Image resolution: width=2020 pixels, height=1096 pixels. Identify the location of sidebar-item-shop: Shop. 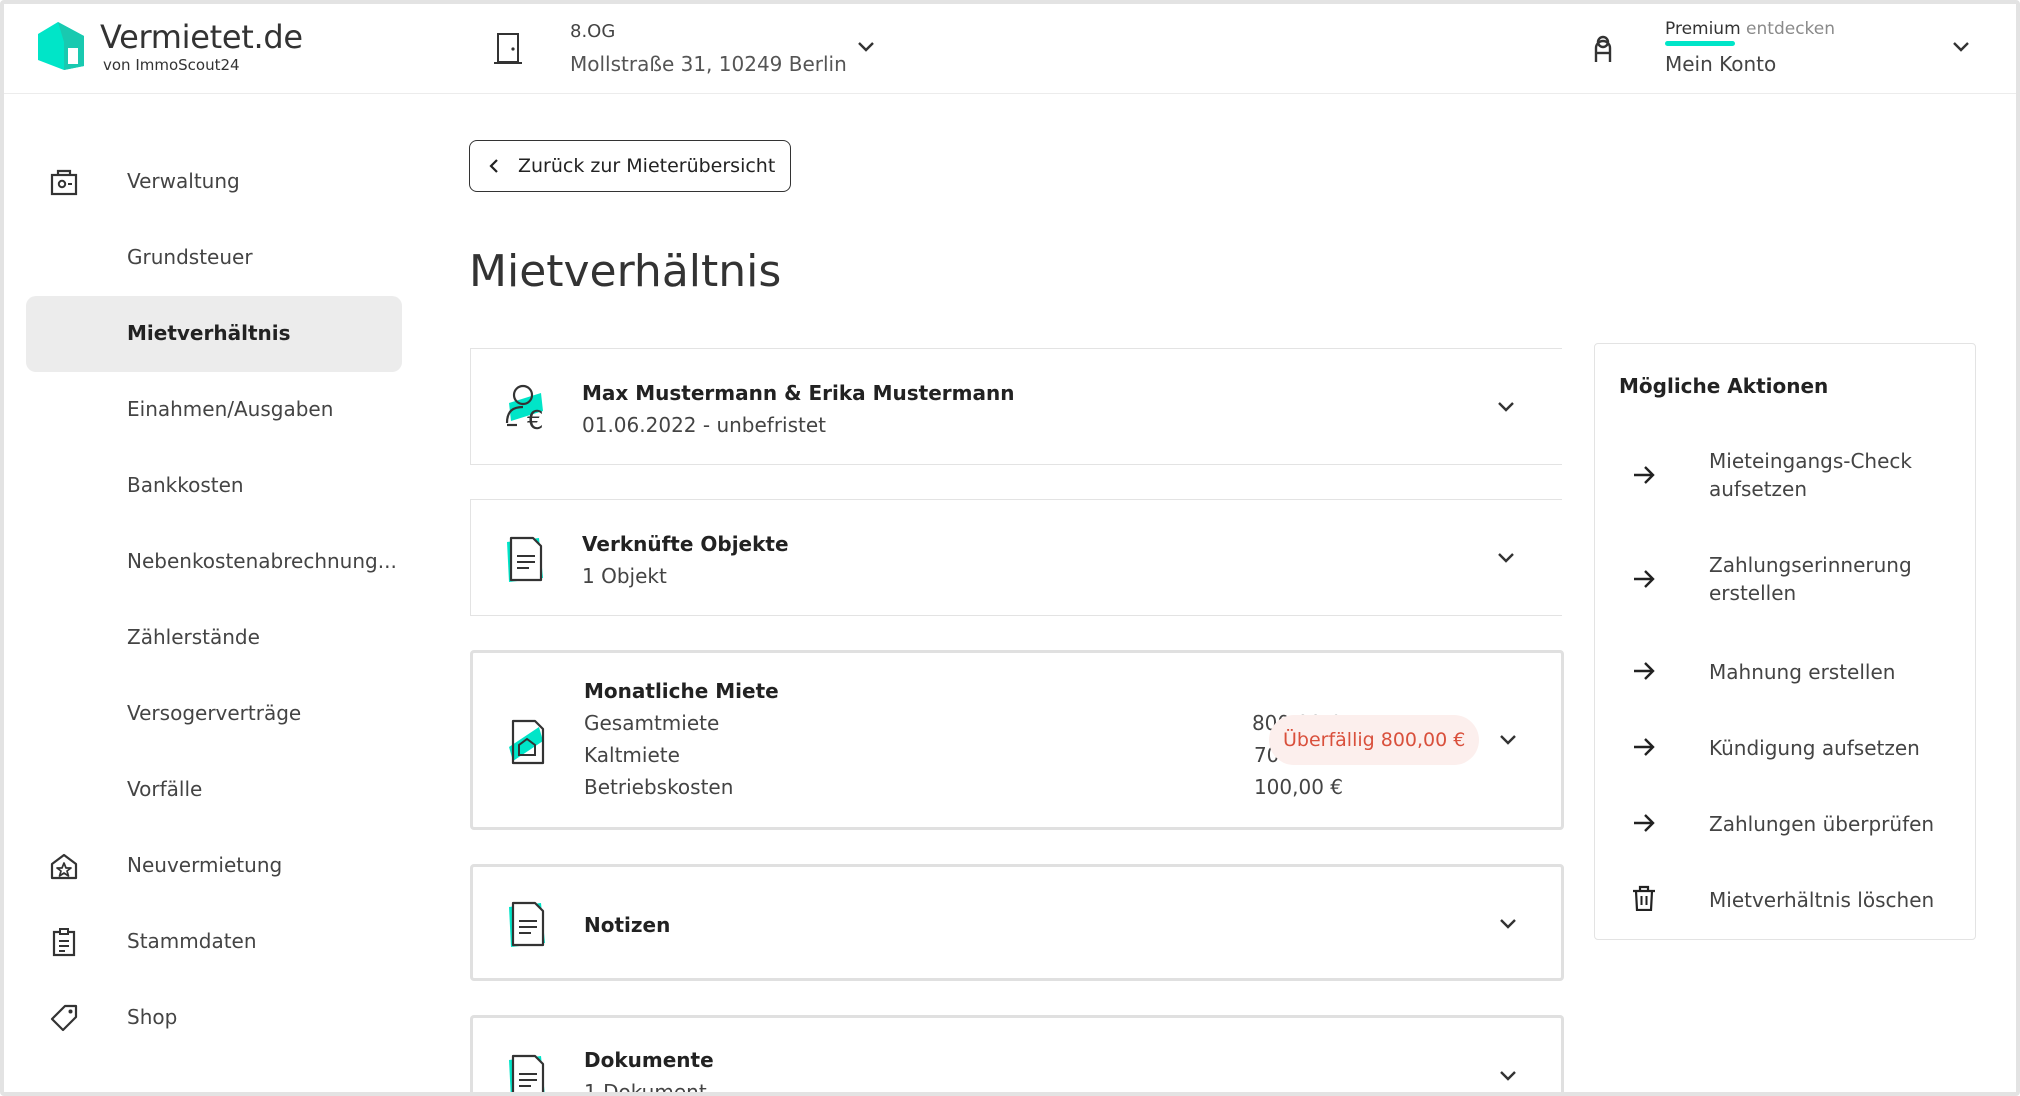
(214, 1018).